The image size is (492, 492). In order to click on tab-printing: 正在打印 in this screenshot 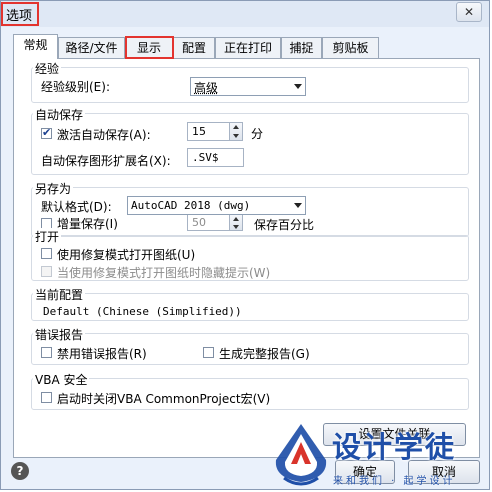, I will do `click(248, 47)`.